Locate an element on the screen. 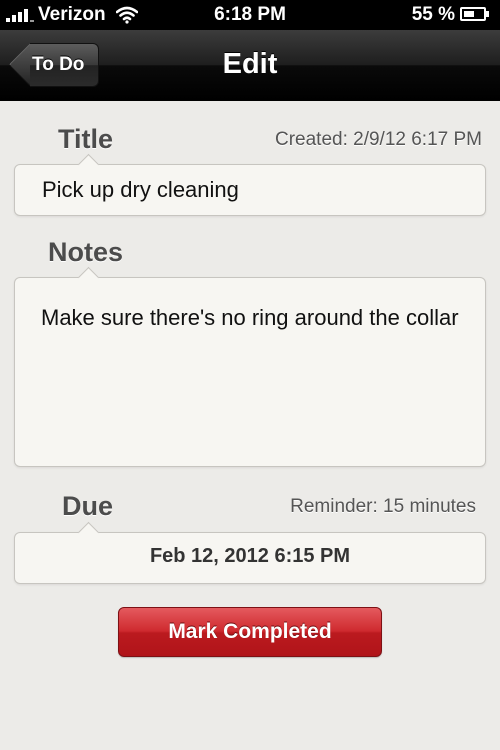  mark-completed-button: Mark Completed is located at coordinates (250, 632).